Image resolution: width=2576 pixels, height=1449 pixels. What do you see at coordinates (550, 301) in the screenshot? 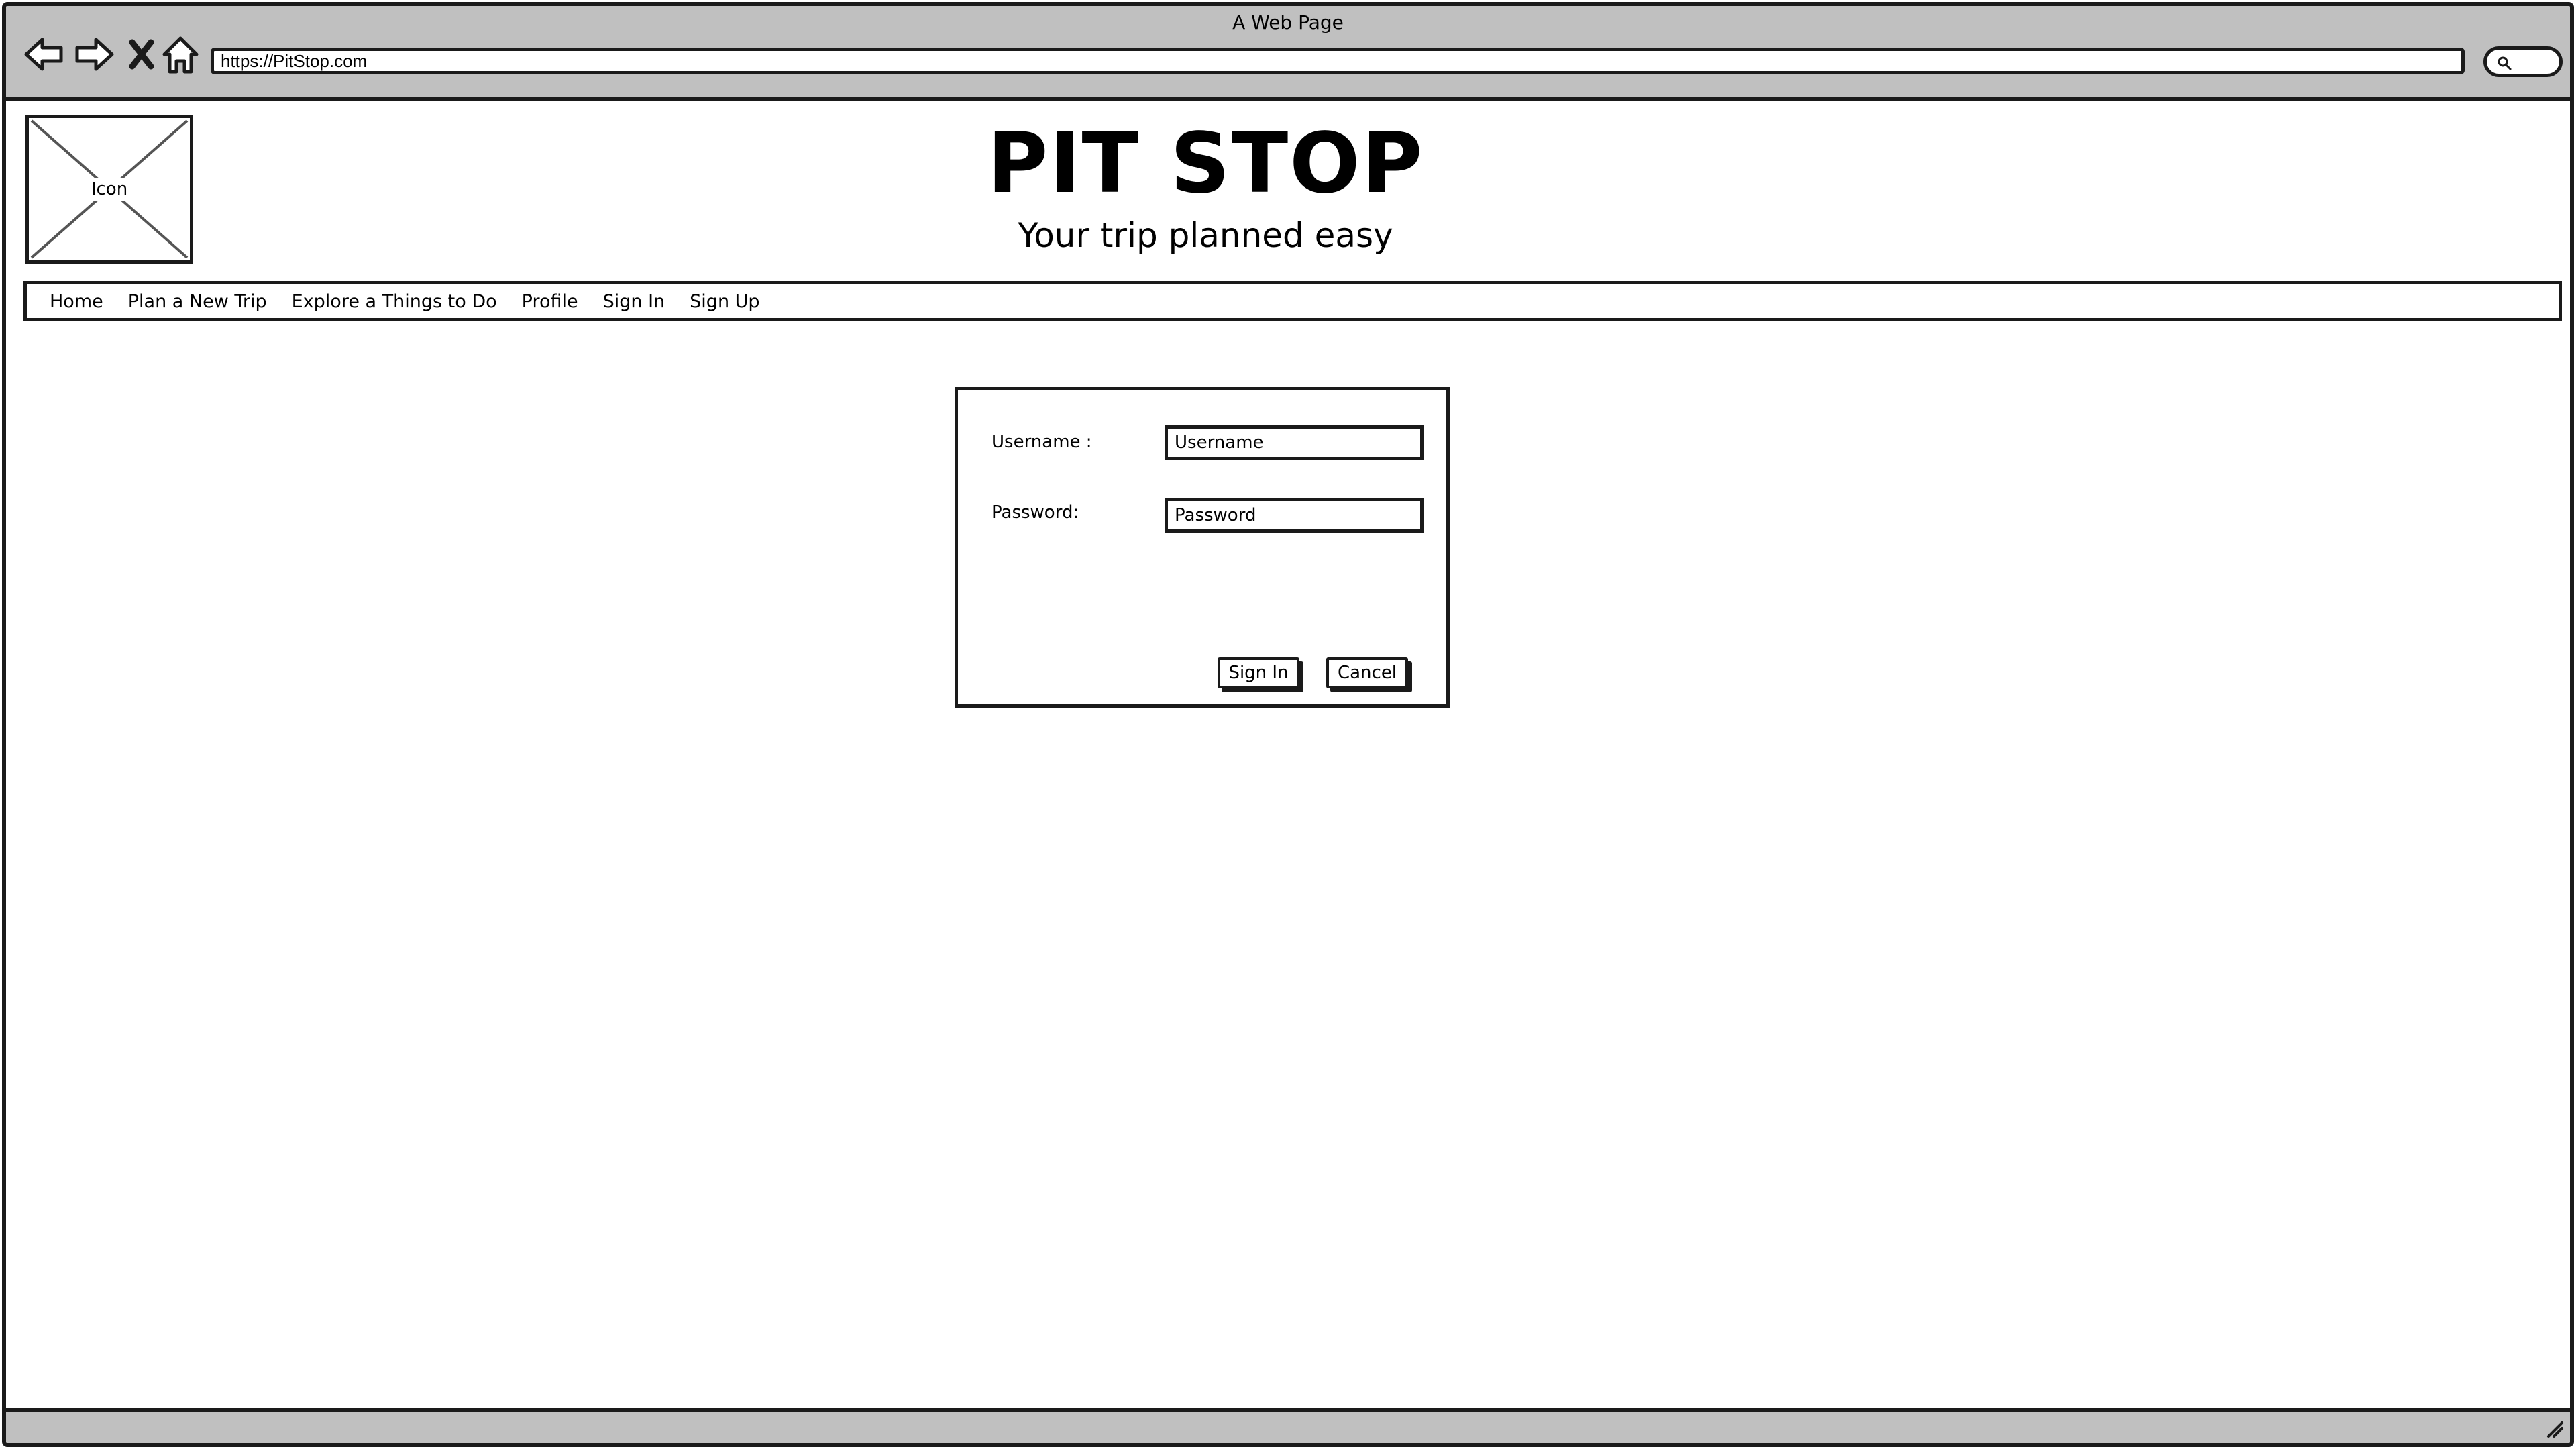
I see `nav-item-profile: Profile` at bounding box center [550, 301].